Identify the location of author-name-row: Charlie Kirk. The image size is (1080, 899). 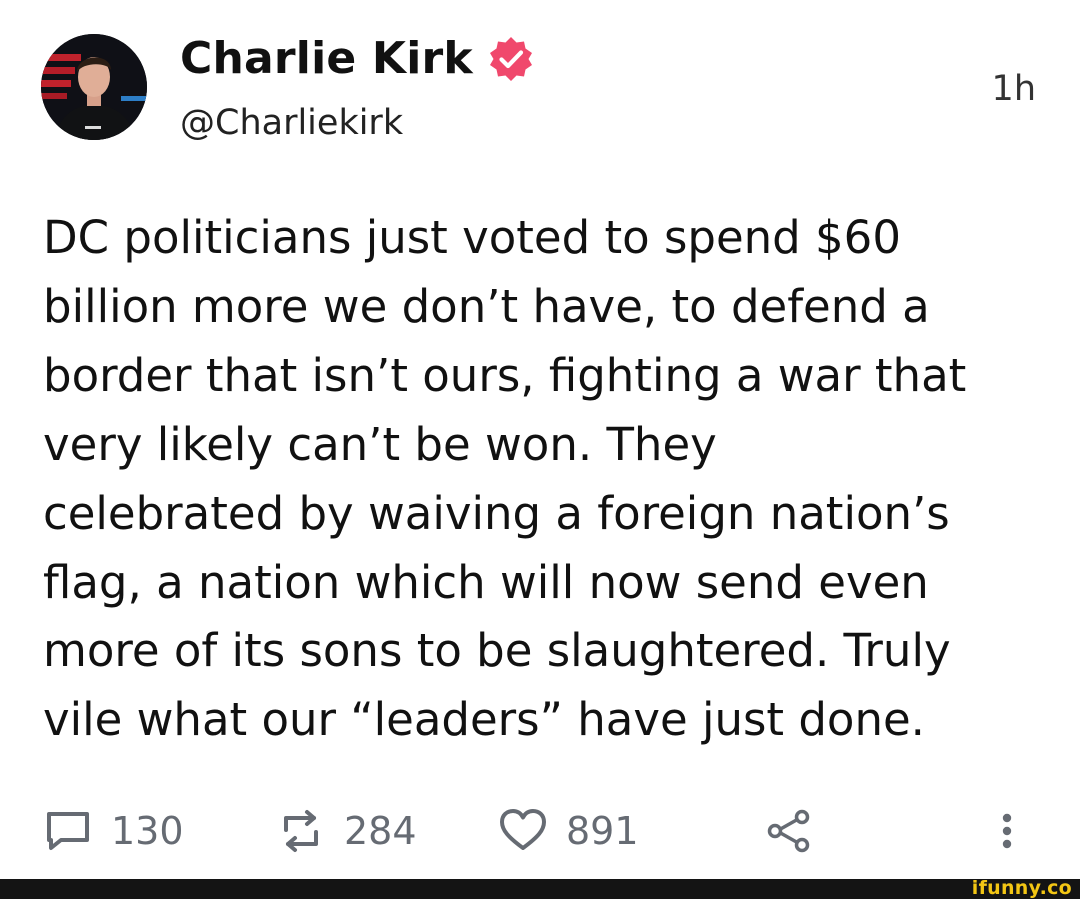
(357, 59).